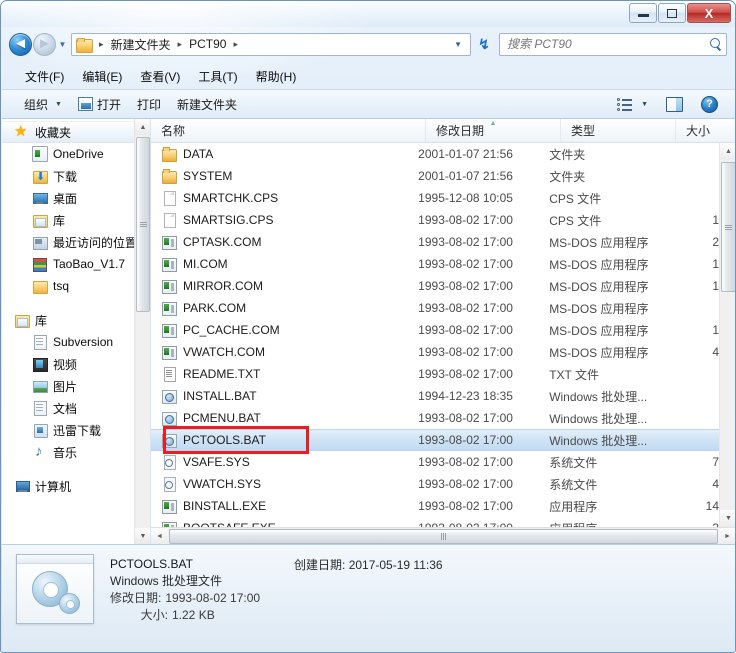 The width and height of the screenshot is (736, 653). What do you see at coordinates (99, 104) in the screenshot?
I see `open-button: 打开` at bounding box center [99, 104].